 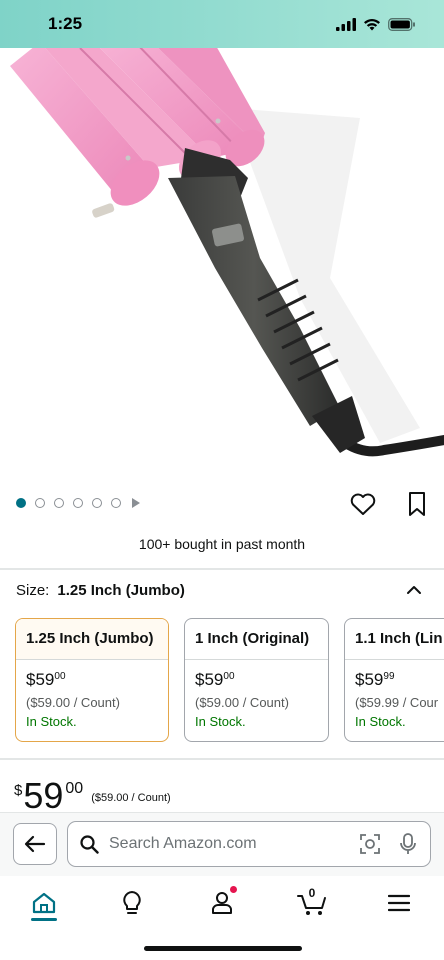 What do you see at coordinates (375, 679) in the screenshot?
I see `size-option-price: $5999` at bounding box center [375, 679].